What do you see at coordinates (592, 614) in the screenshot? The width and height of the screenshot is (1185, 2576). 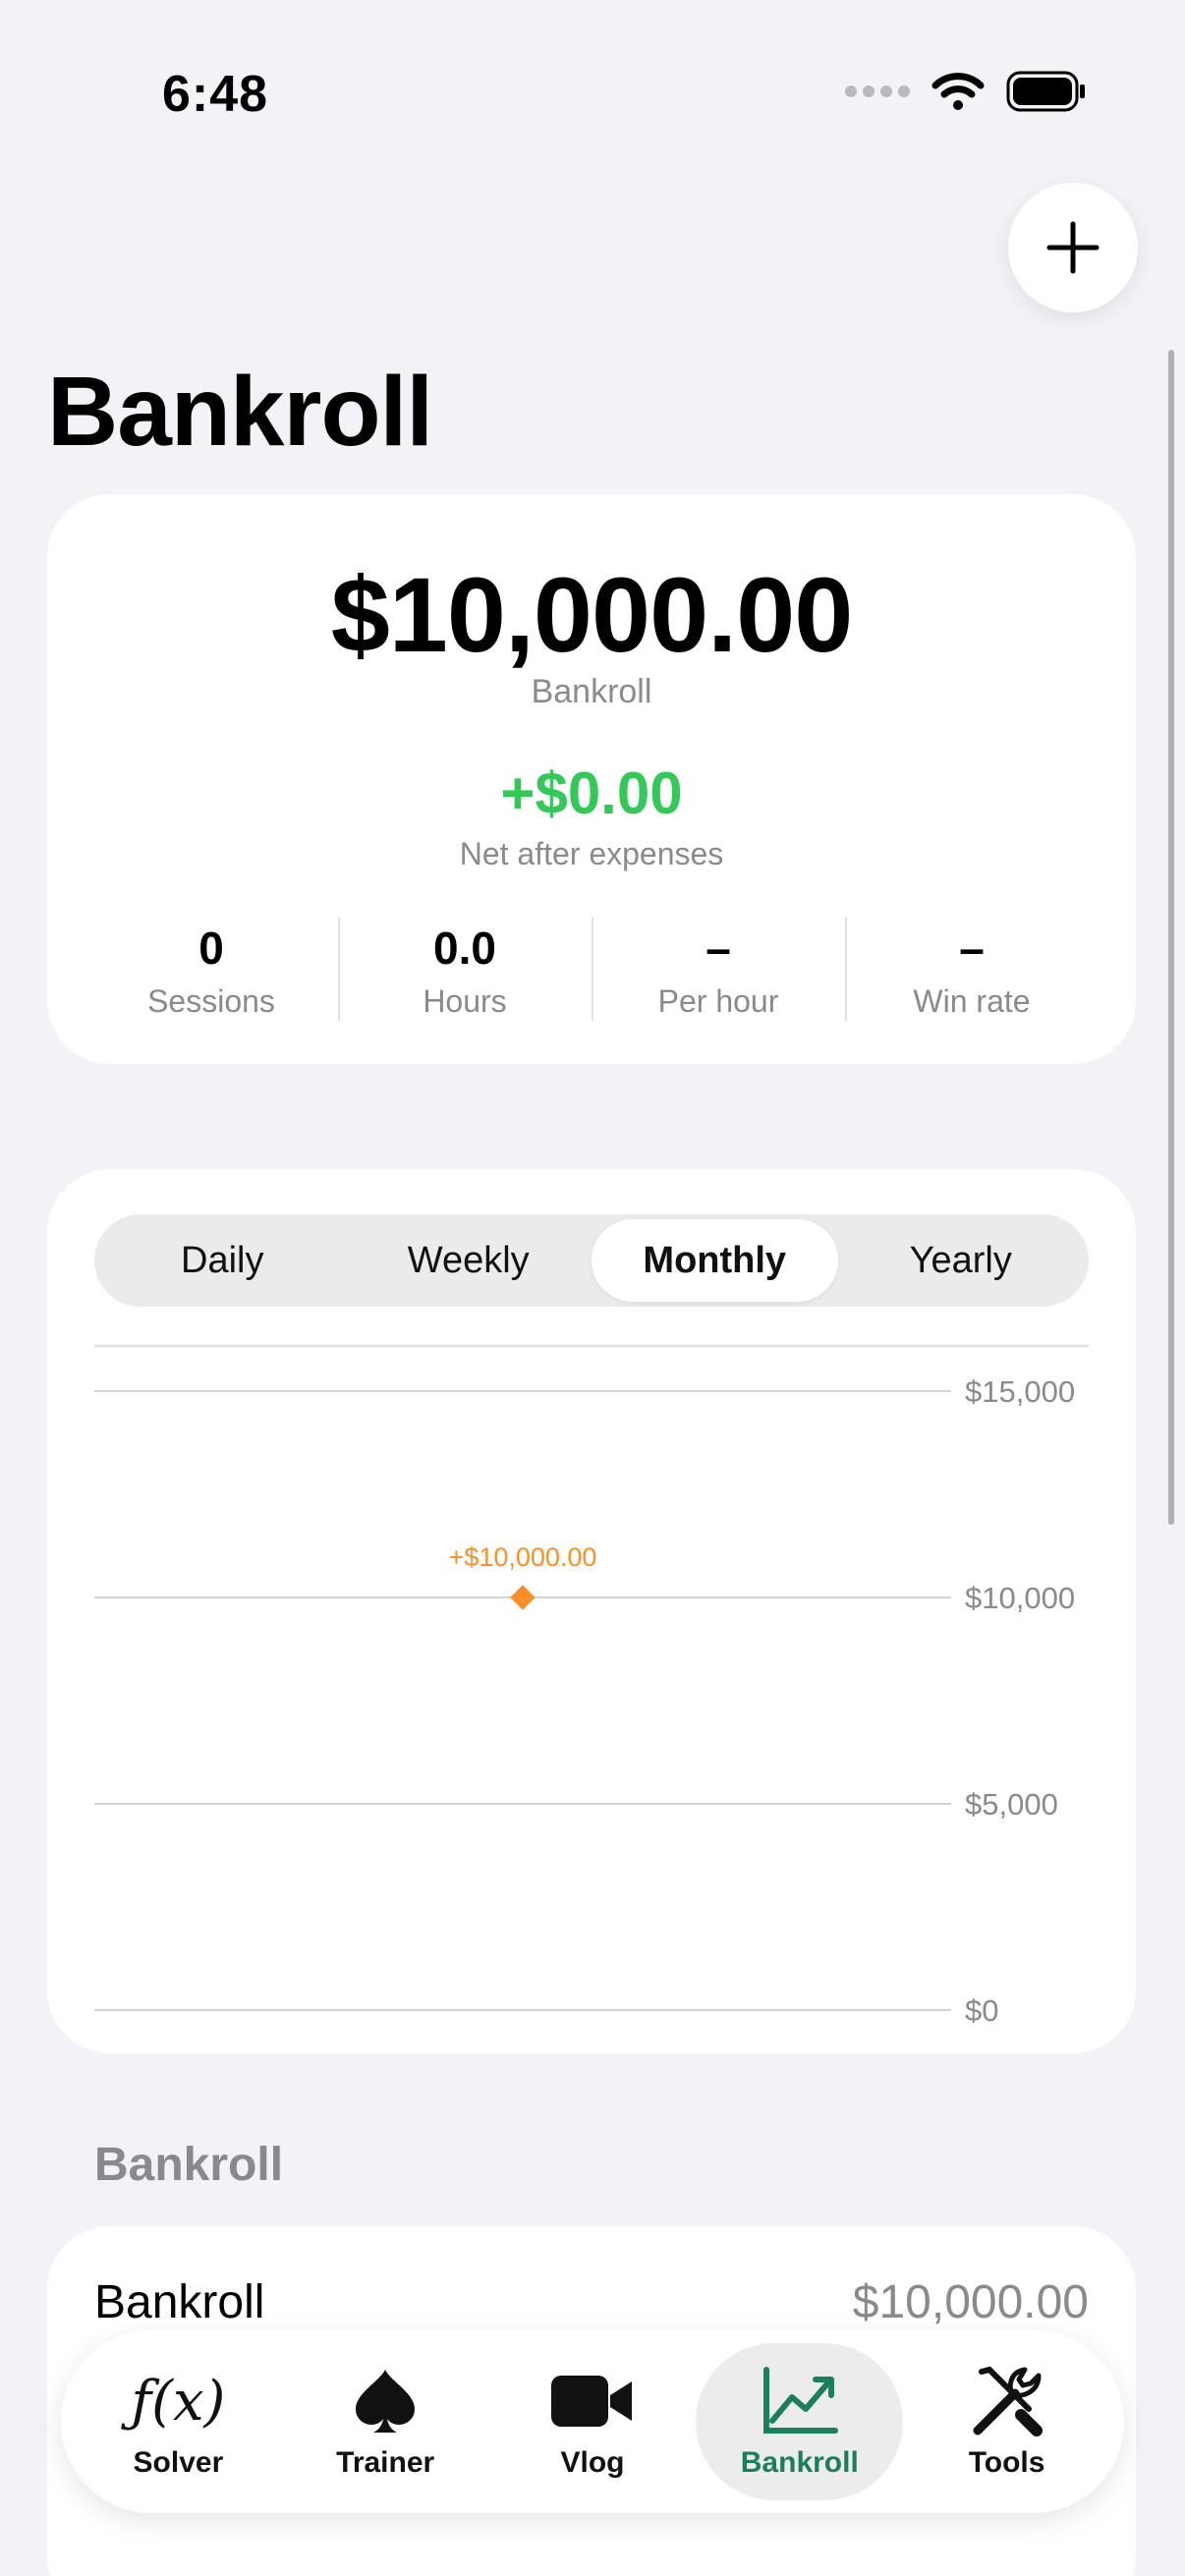 I see `bankroll-amount: $10,000.00` at bounding box center [592, 614].